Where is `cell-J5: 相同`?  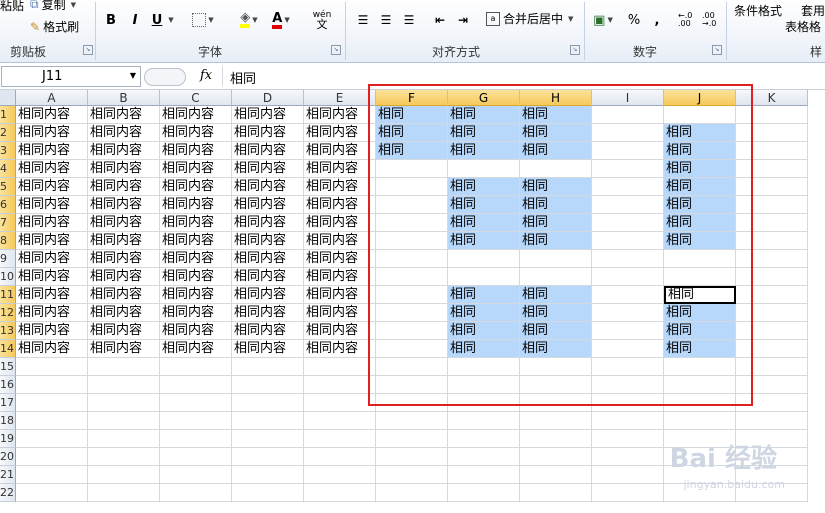
cell-J5: 相同 is located at coordinates (700, 187).